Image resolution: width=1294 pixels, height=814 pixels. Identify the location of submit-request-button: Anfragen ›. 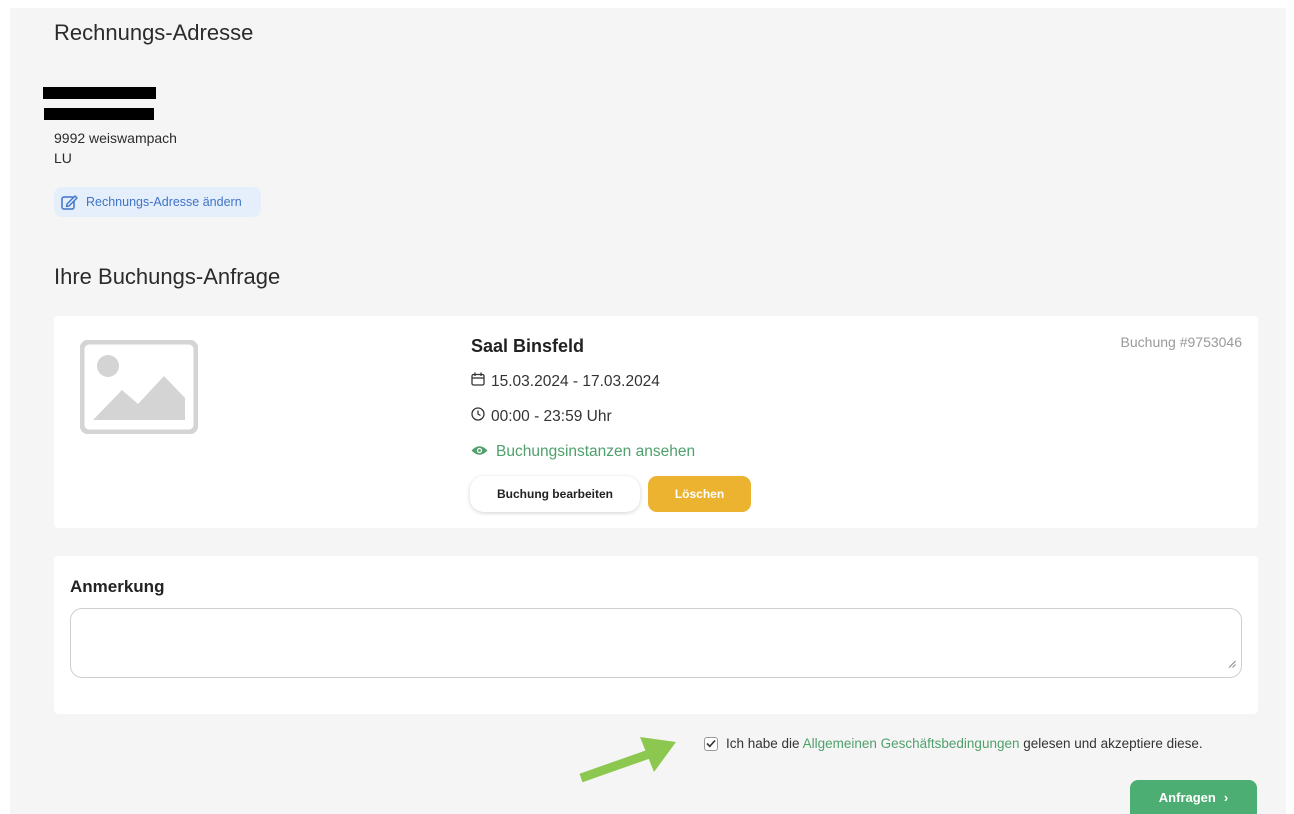
(1193, 797).